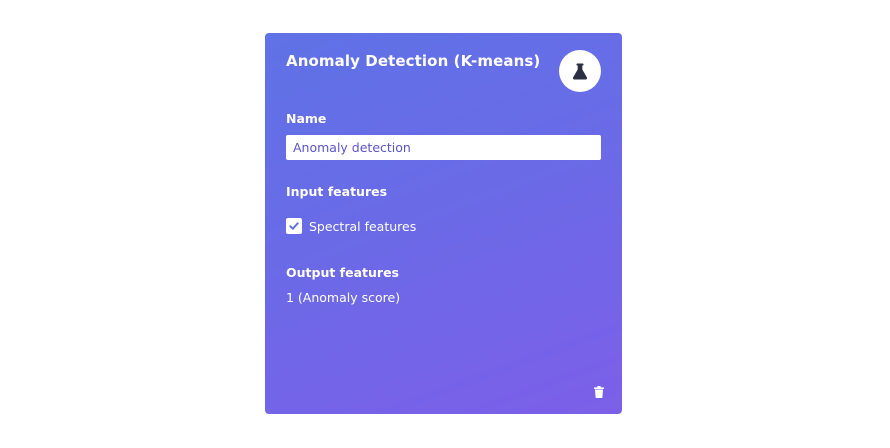 This screenshot has height=448, width=890. Describe the element at coordinates (443, 147) in the screenshot. I see `name-input` at that location.